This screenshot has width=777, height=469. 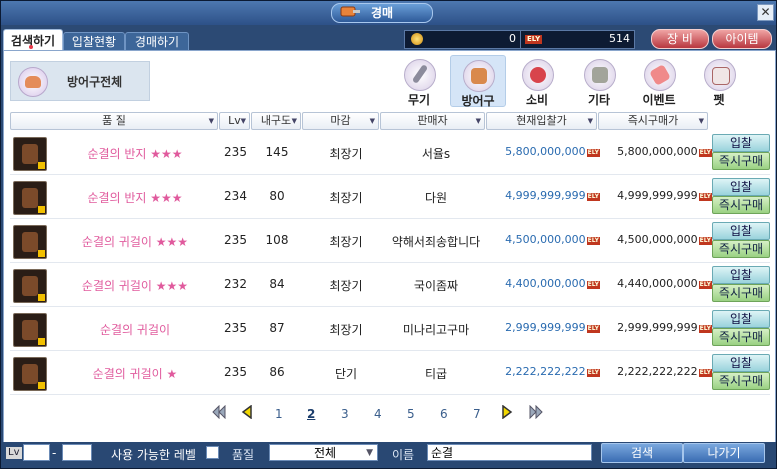 What do you see at coordinates (219, 412) in the screenshot?
I see `first-page-icon` at bounding box center [219, 412].